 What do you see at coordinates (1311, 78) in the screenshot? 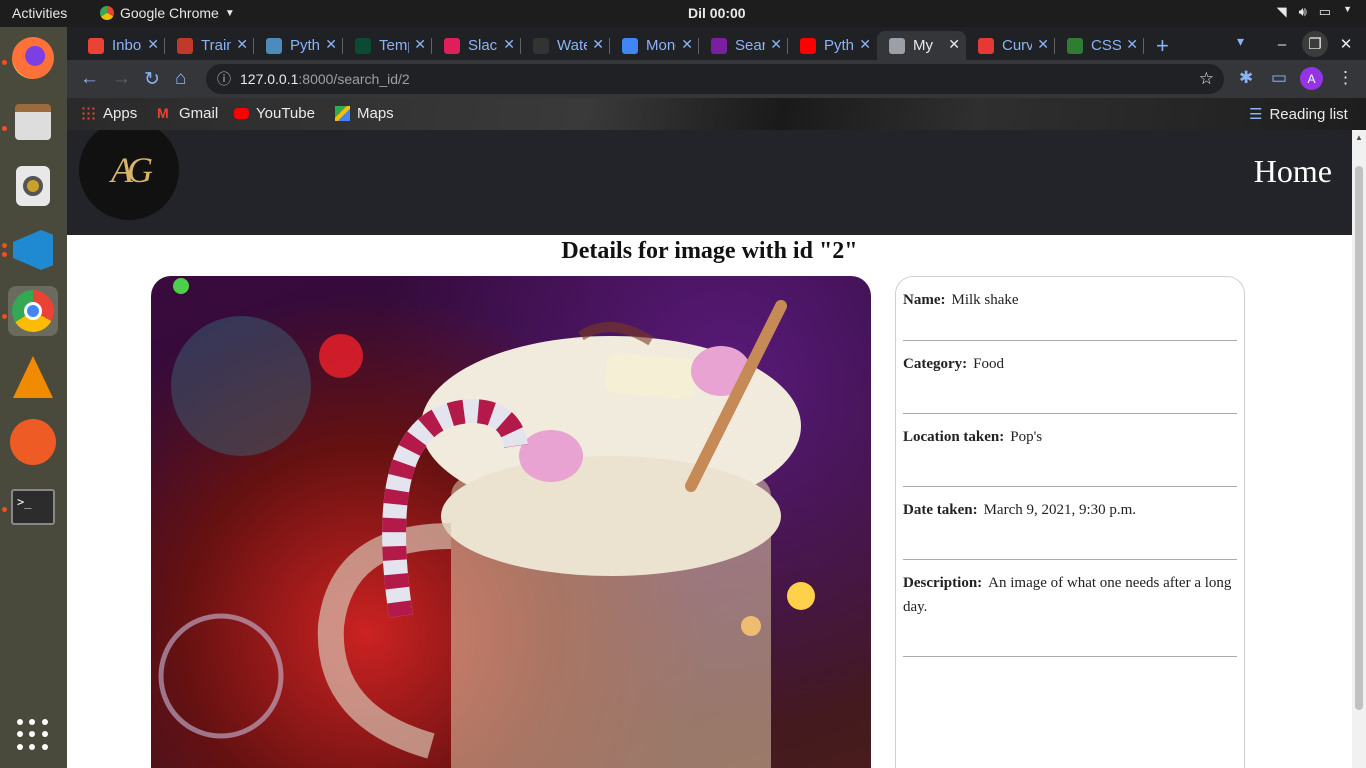
I see `profile-avatar: A` at bounding box center [1311, 78].